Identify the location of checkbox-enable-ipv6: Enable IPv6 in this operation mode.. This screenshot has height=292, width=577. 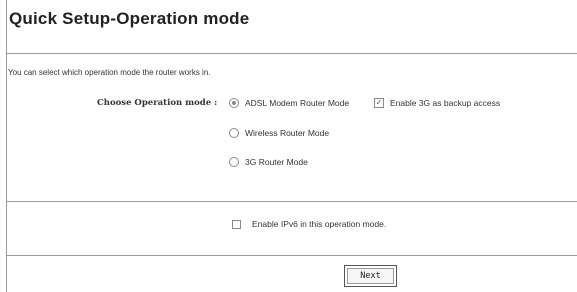
(309, 224).